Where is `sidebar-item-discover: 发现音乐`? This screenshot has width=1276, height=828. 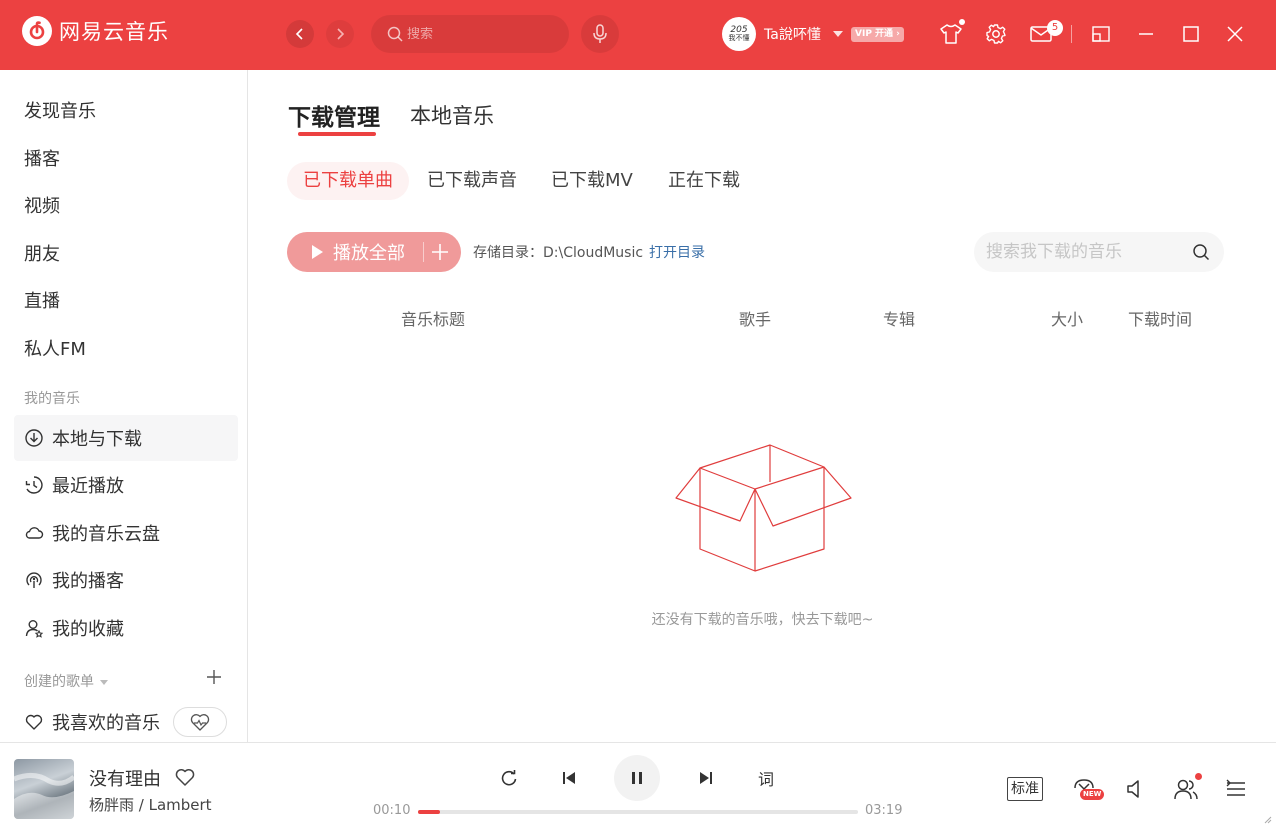
sidebar-item-discover: 发现音乐 is located at coordinates (60, 110).